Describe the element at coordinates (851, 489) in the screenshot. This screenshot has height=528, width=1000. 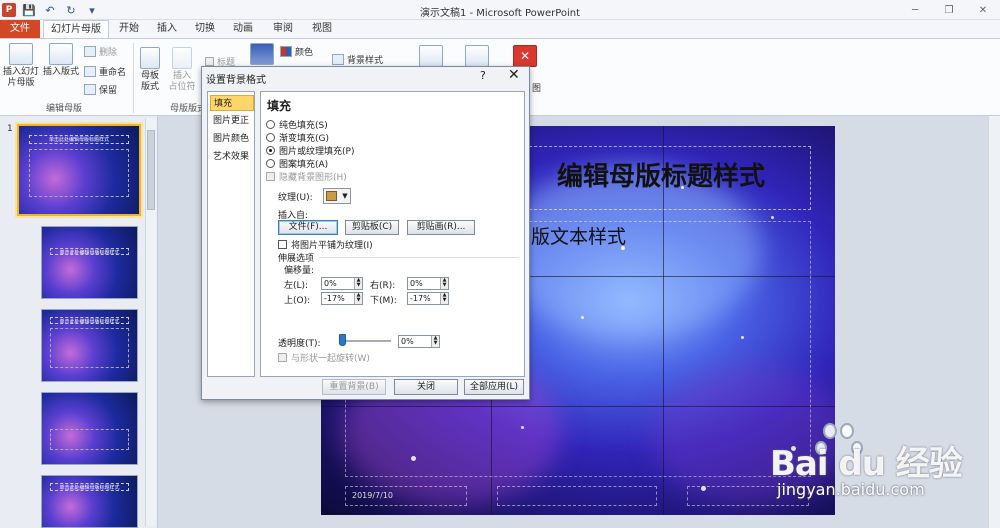
I see `watermark-url: jingyan.baidu.com` at that location.